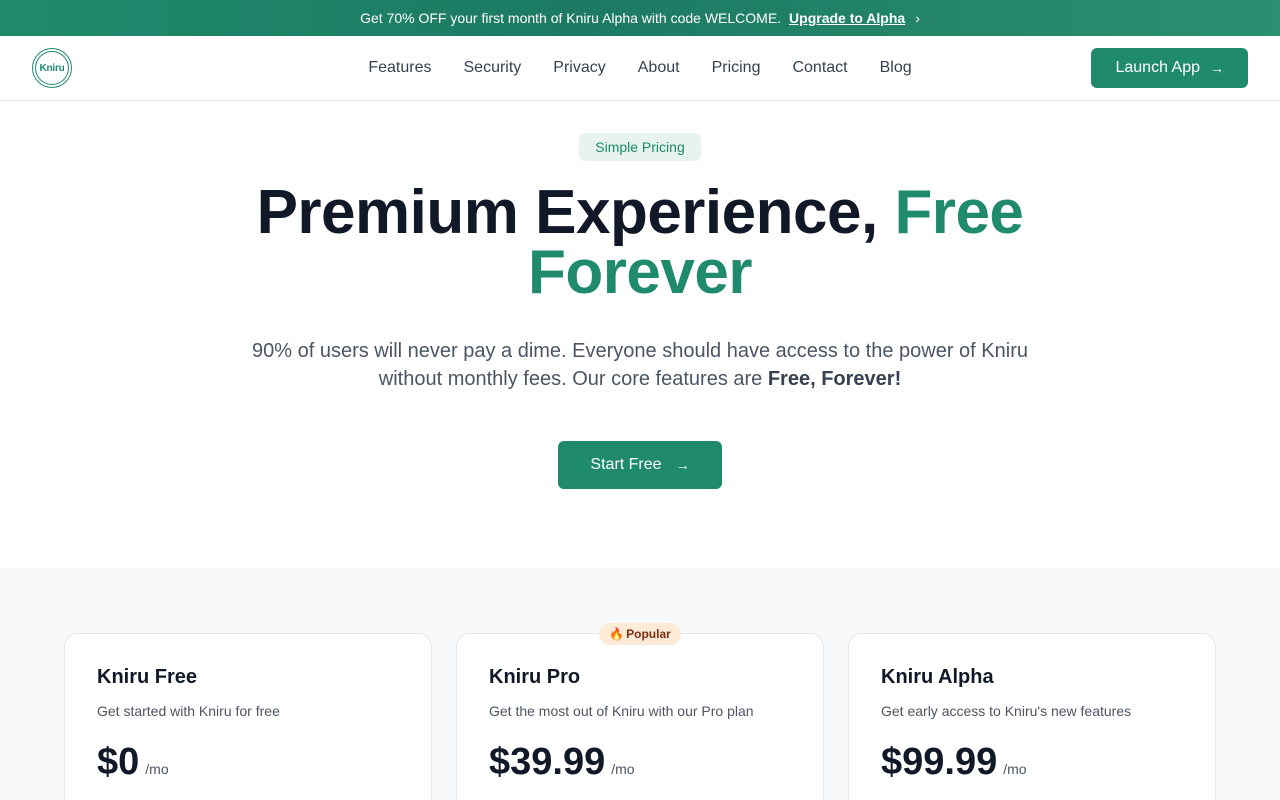 The height and width of the screenshot is (800, 1280). Describe the element at coordinates (648, 634) in the screenshot. I see `popular-label: Popular` at that location.